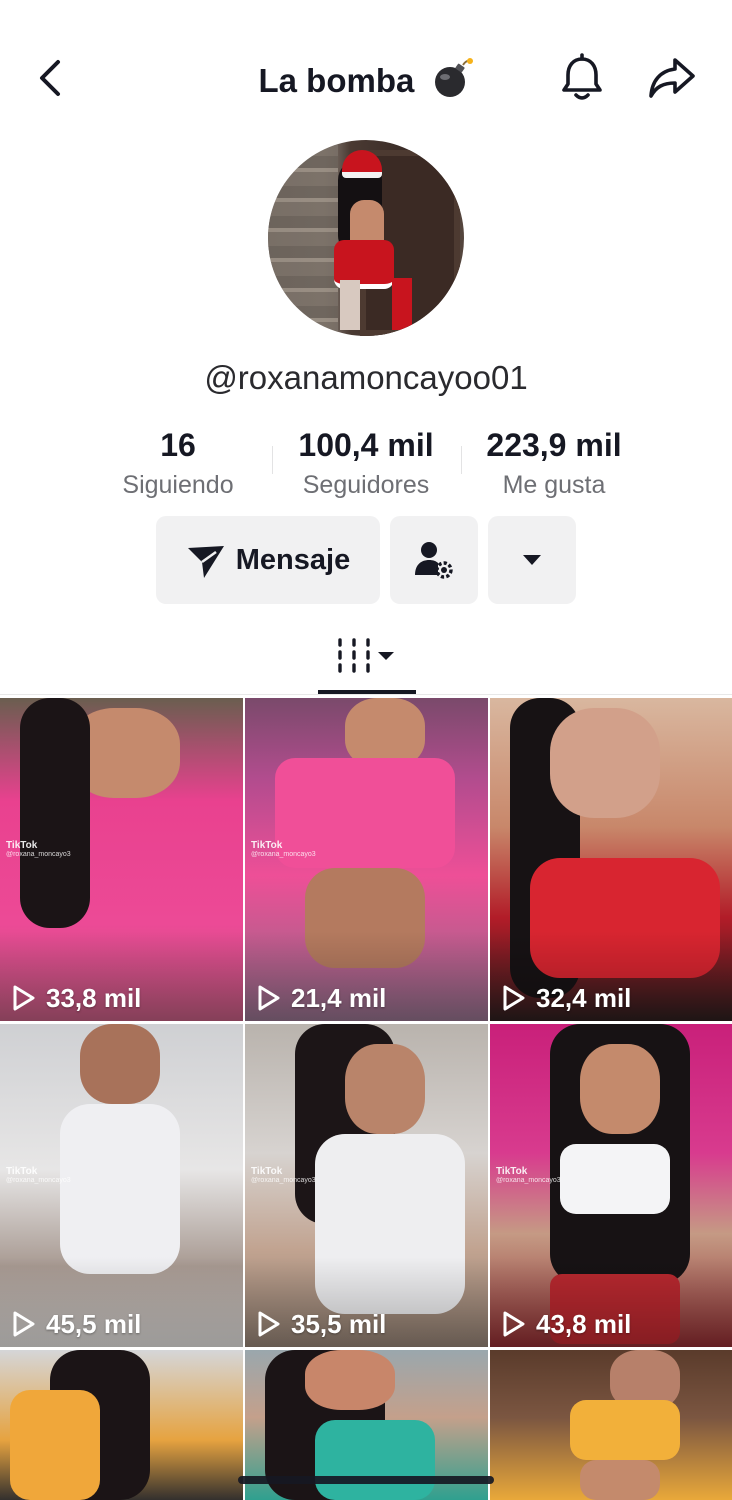 The image size is (732, 1500). Describe the element at coordinates (121, 859) in the screenshot. I see `video-thumbnail: TikTok @roxana_moncayo3 33,8 mil` at that location.